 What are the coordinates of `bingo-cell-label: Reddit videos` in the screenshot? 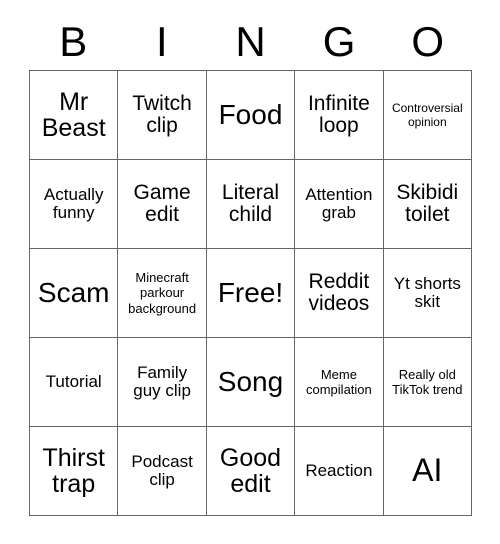 It's located at (339, 292).